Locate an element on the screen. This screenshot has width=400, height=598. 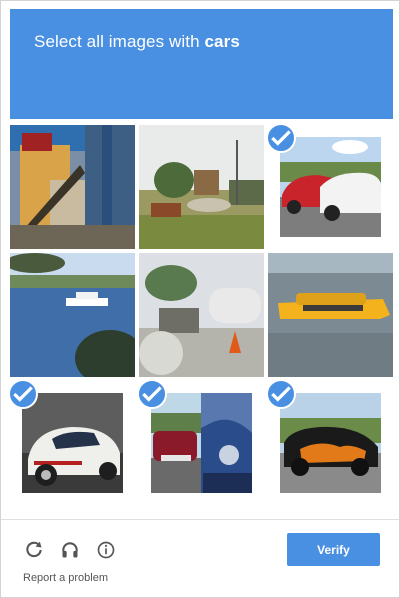
prompt-object: cars is located at coordinates (222, 41).